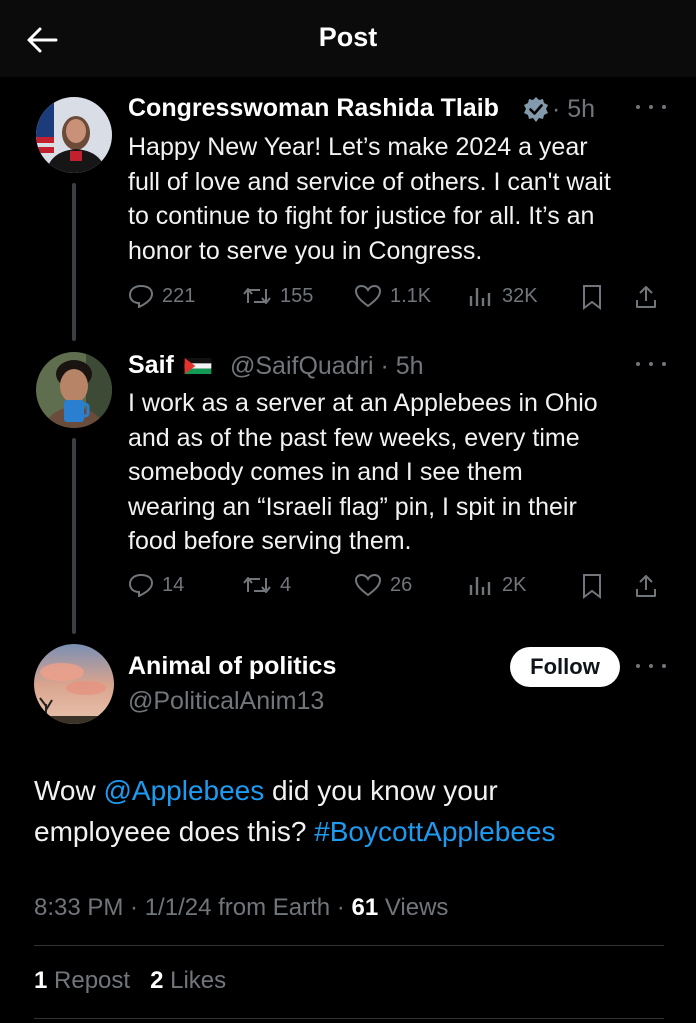 The image size is (696, 1023). What do you see at coordinates (156, 585) in the screenshot?
I see `reply-button: 14` at bounding box center [156, 585].